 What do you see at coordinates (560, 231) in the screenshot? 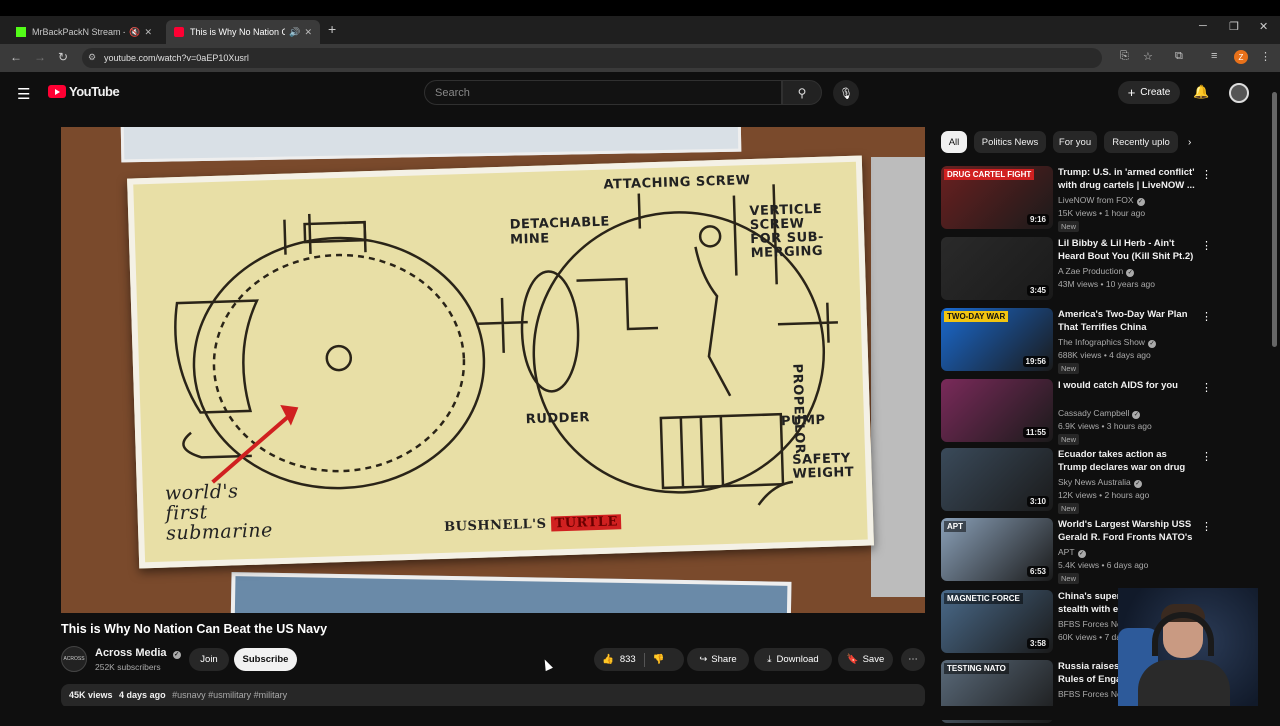
I see `label-detachable-mine: DETACHABLE MINE` at bounding box center [560, 231].